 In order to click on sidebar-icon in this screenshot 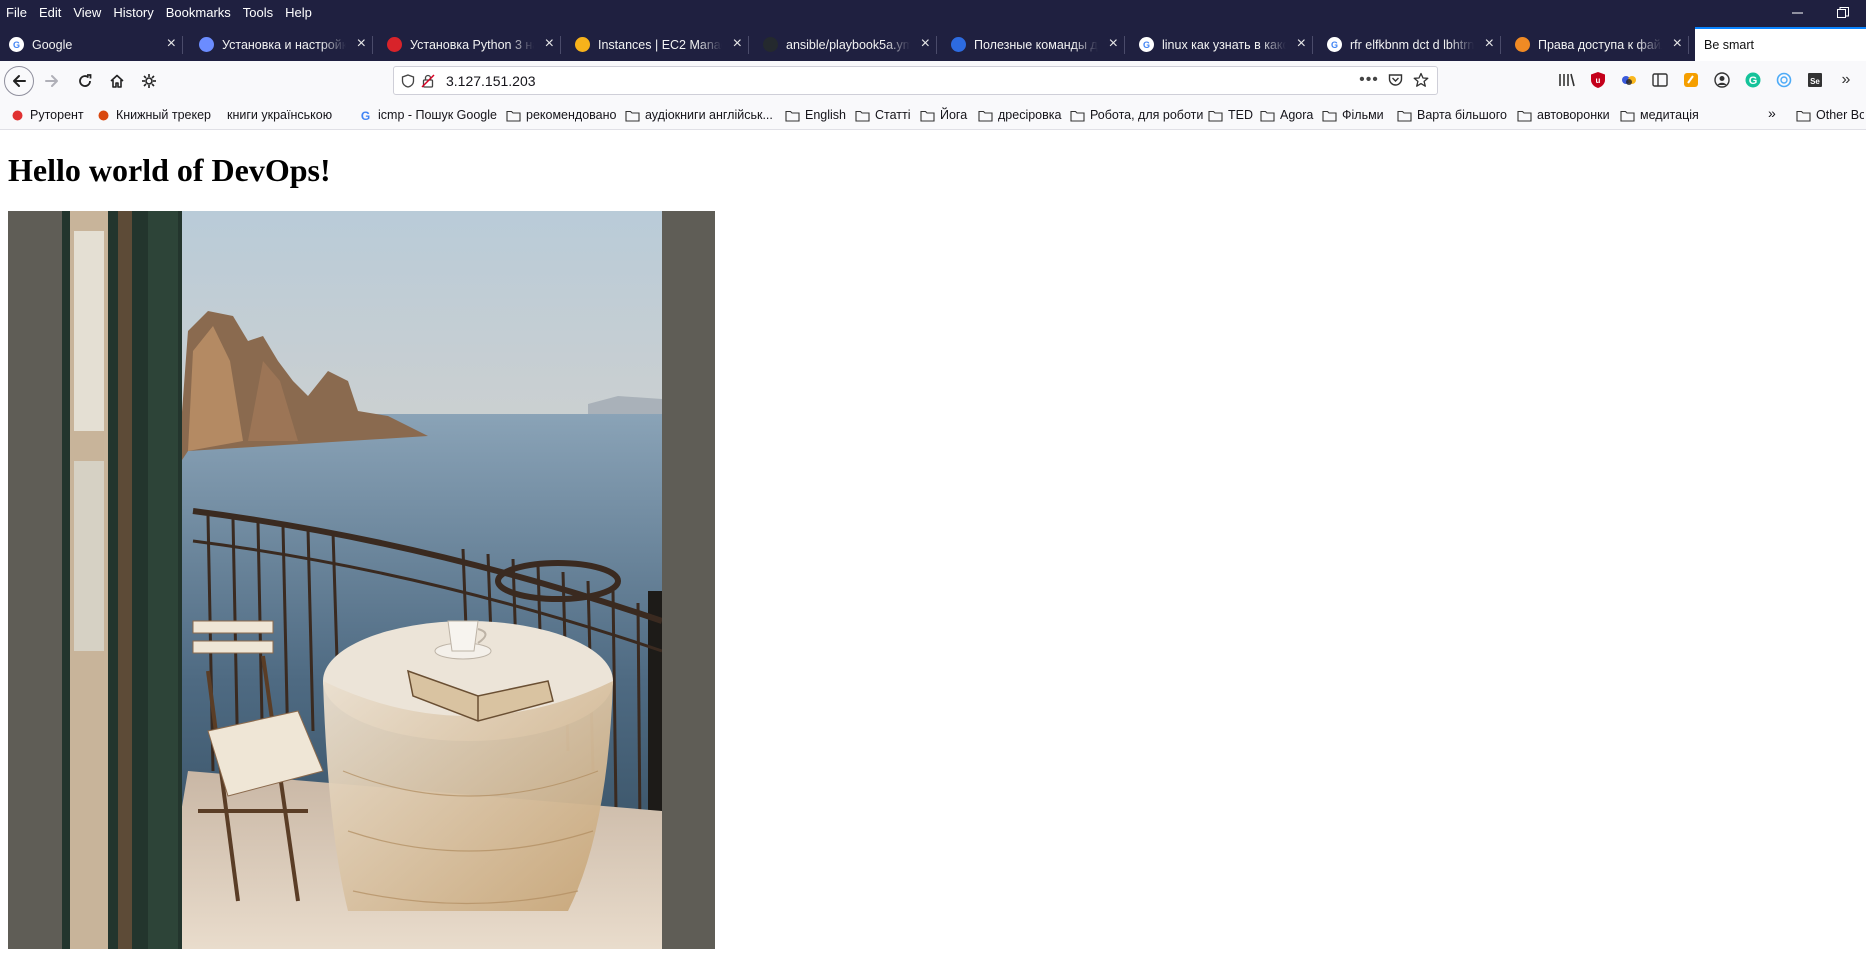, I will do `click(1660, 80)`.